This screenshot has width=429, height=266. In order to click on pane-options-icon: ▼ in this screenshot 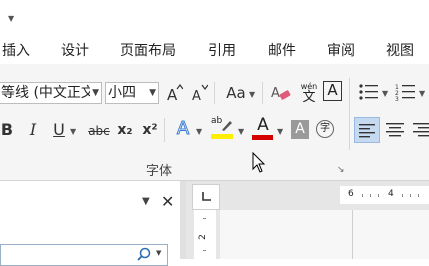, I will do `click(146, 201)`.